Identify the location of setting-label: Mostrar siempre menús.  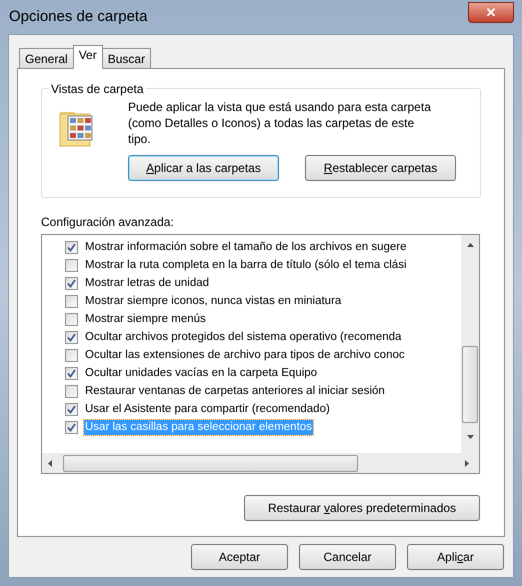
(145, 319).